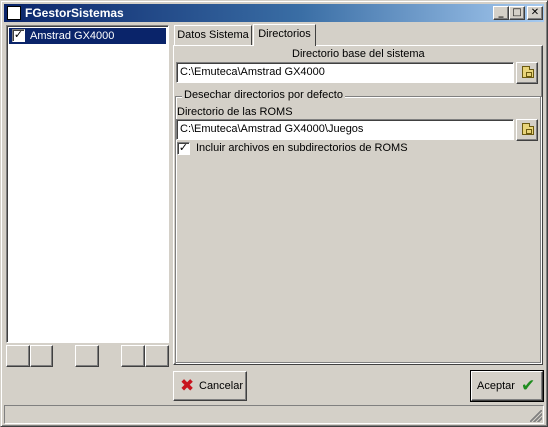  I want to click on system-name: Amstrad GX4000, so click(72, 36).